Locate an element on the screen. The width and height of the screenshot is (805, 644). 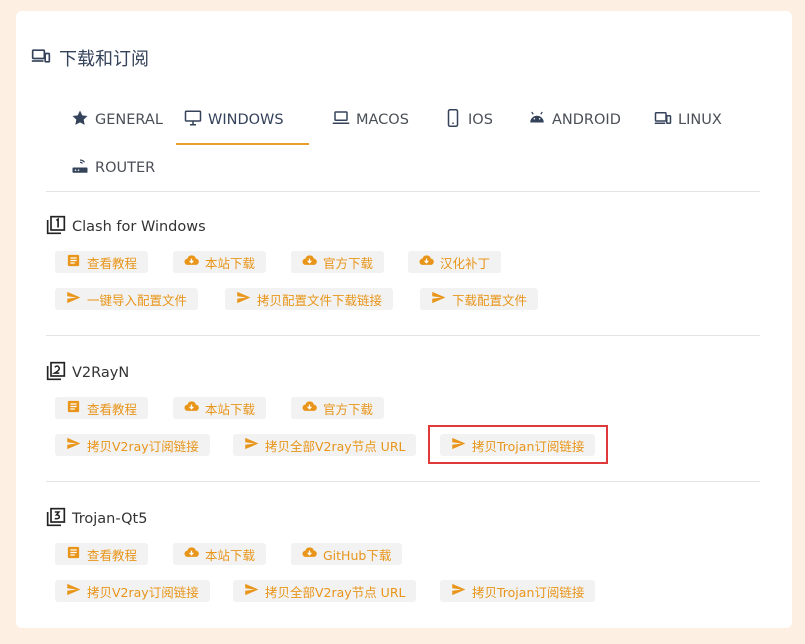
copy-config-link-button: 拷贝配置文件下载链接 is located at coordinates (309, 299).